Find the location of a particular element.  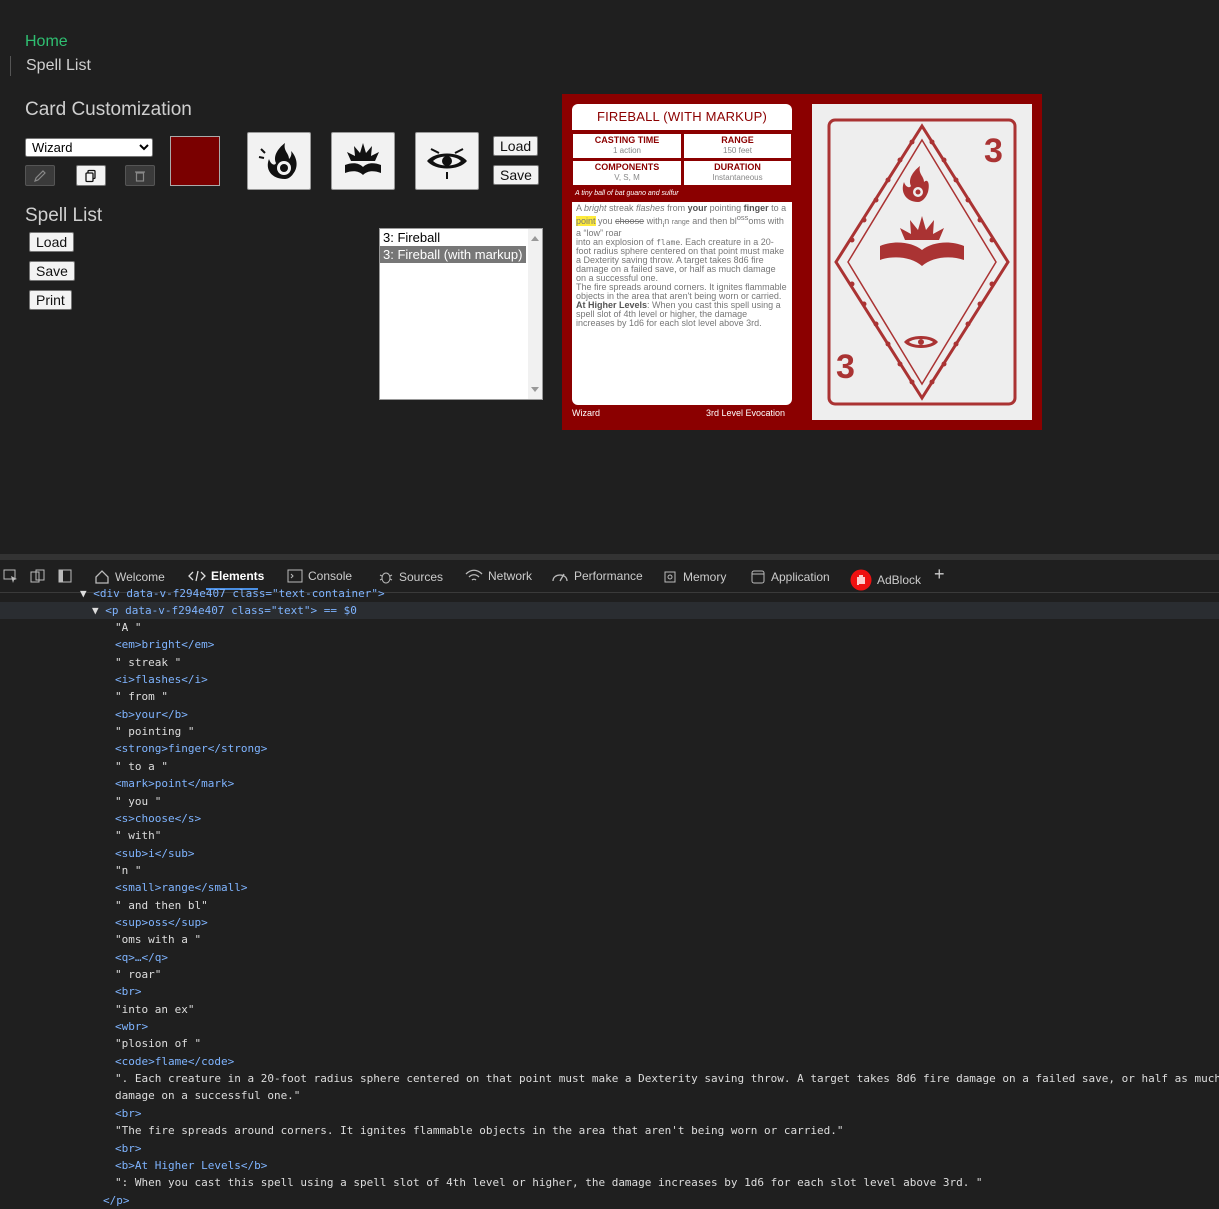

scroll-up-icon is located at coordinates (535, 238).